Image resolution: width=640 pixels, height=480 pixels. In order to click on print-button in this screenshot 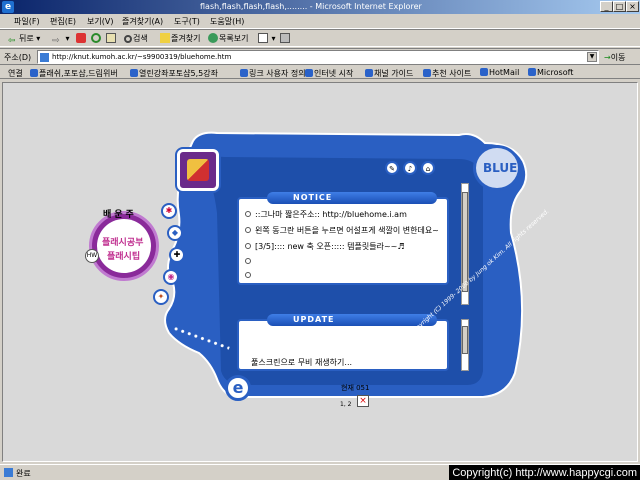, I will do `click(285, 39)`.